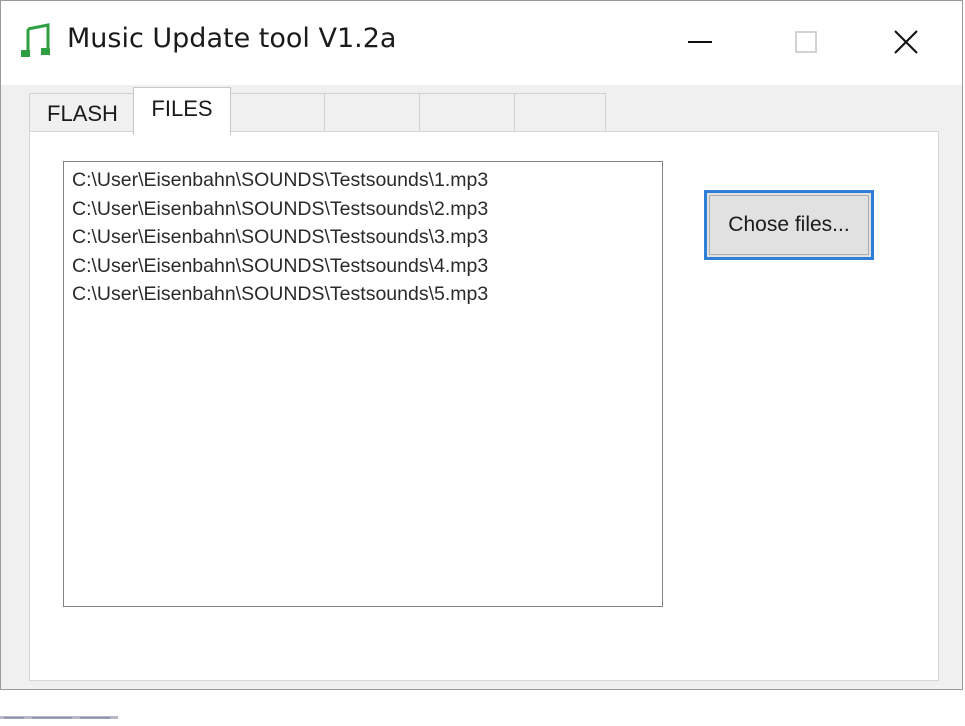  I want to click on title-bar: Music Update tool V1.2a, so click(481, 43).